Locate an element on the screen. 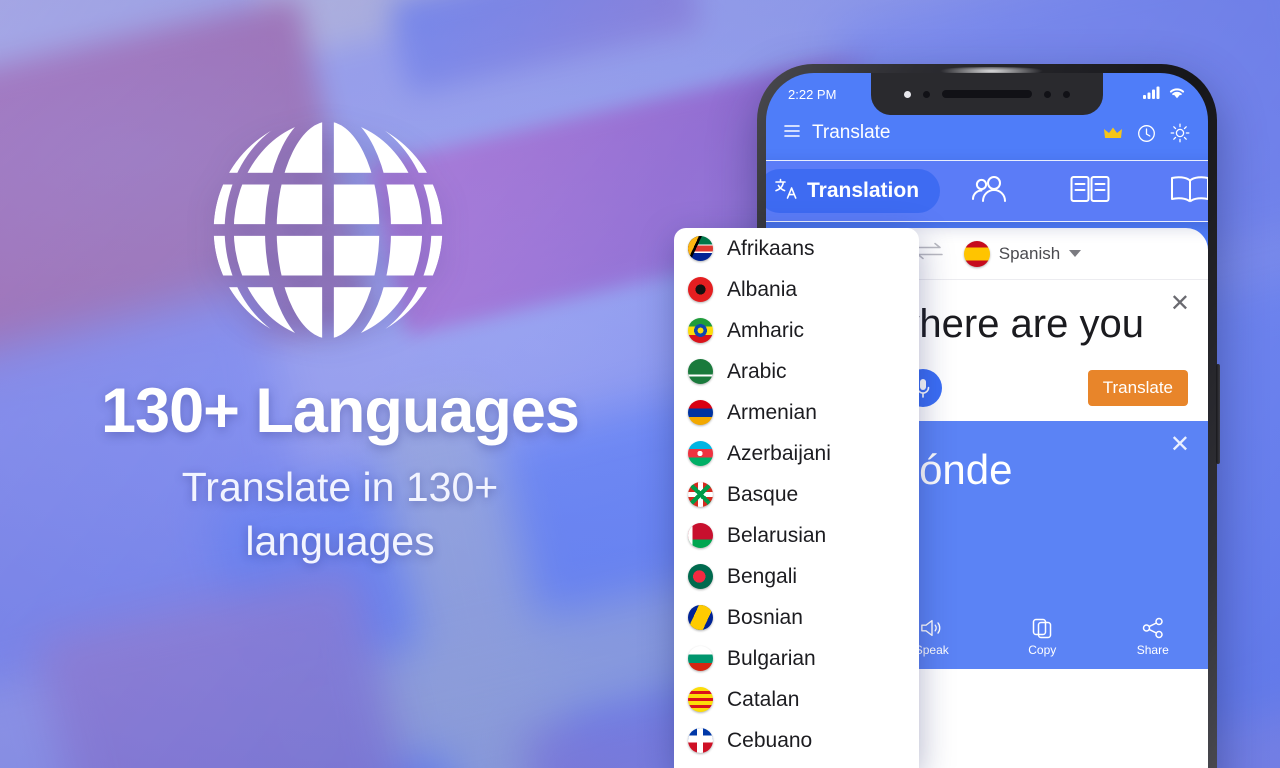 The height and width of the screenshot is (768, 1280). list-item: Armenian is located at coordinates (796, 412).